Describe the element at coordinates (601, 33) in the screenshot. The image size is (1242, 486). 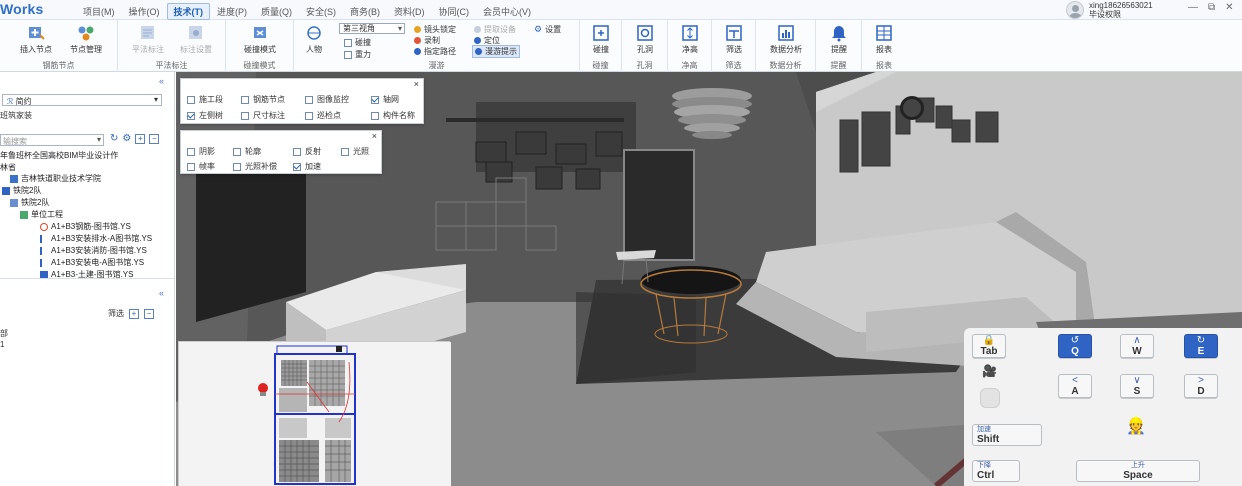
I see `collision-icon` at that location.